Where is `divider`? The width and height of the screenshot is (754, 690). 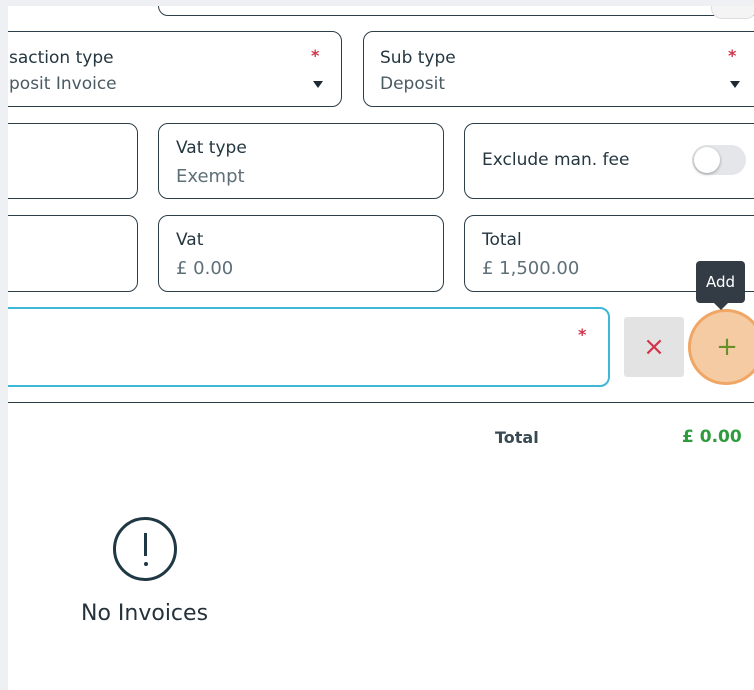 divider is located at coordinates (381, 402).